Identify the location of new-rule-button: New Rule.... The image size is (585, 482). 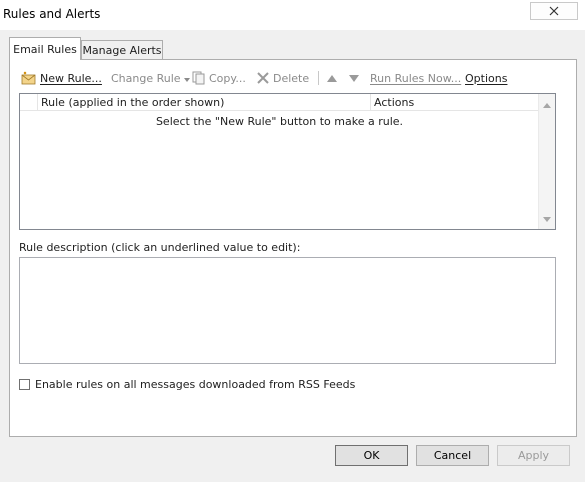
(61, 78).